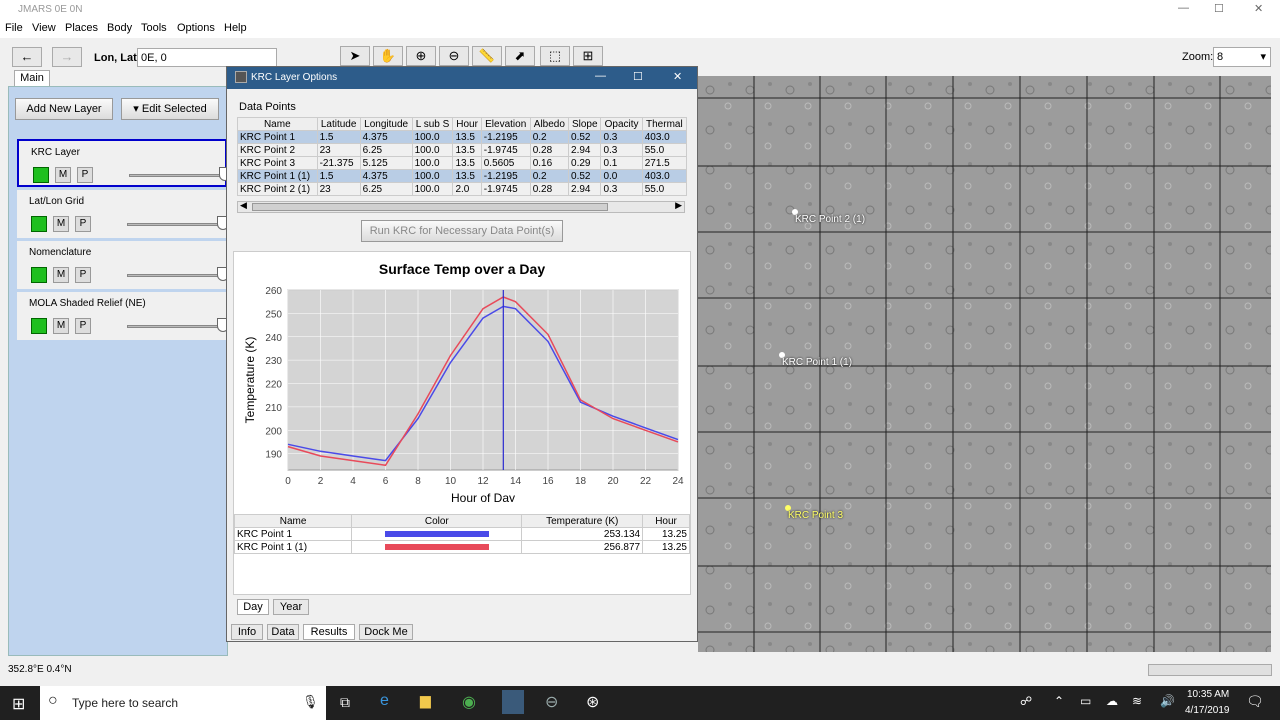  What do you see at coordinates (247, 632) in the screenshot?
I see `tab-info: Info` at bounding box center [247, 632].